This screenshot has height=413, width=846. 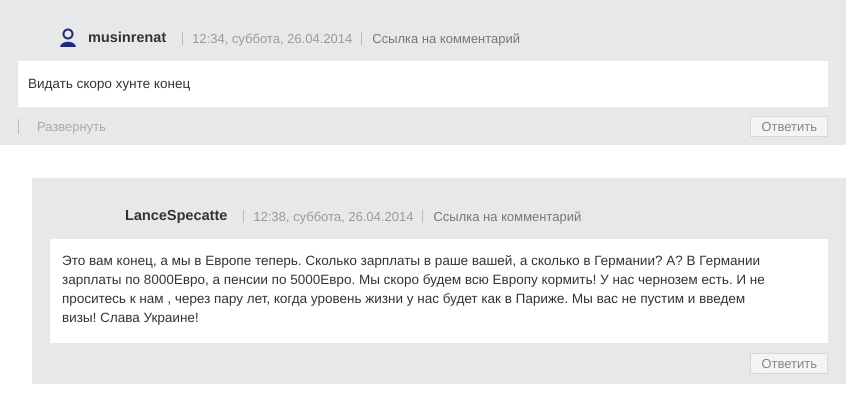 I want to click on expand-link: Развернуть, so click(x=62, y=126).